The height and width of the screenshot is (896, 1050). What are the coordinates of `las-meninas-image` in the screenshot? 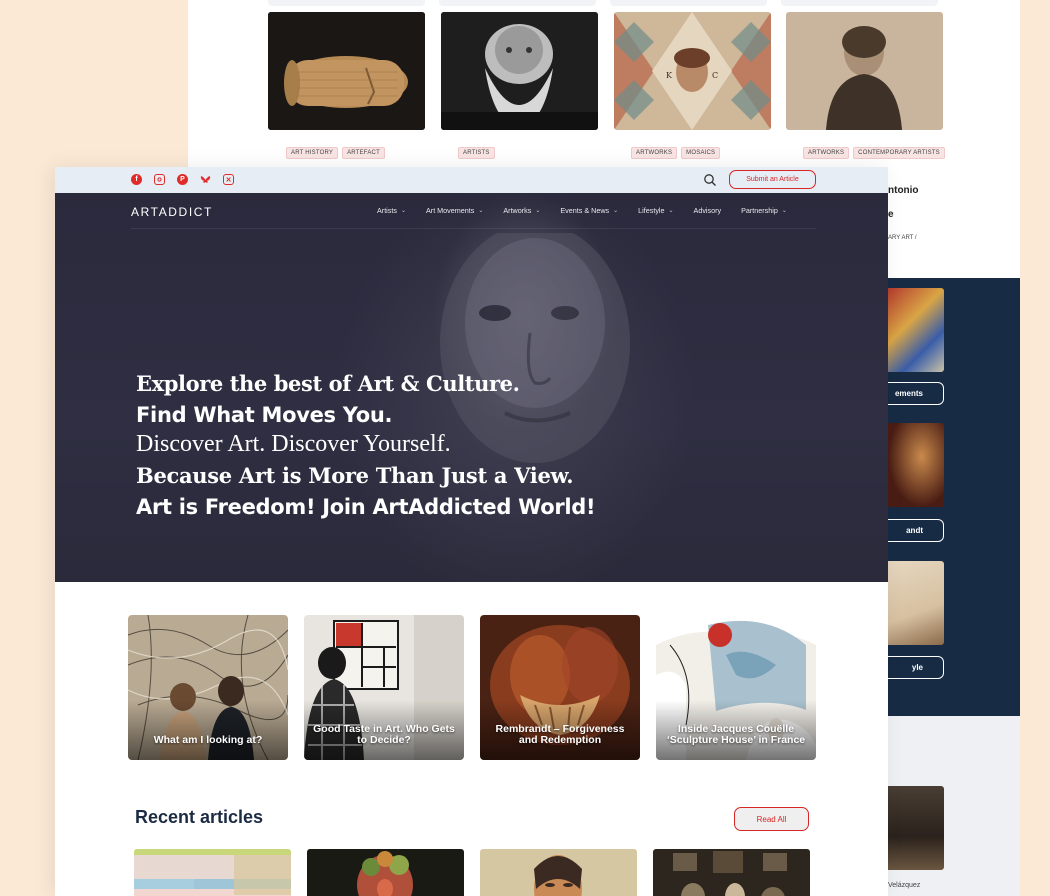 It's located at (730, 873).